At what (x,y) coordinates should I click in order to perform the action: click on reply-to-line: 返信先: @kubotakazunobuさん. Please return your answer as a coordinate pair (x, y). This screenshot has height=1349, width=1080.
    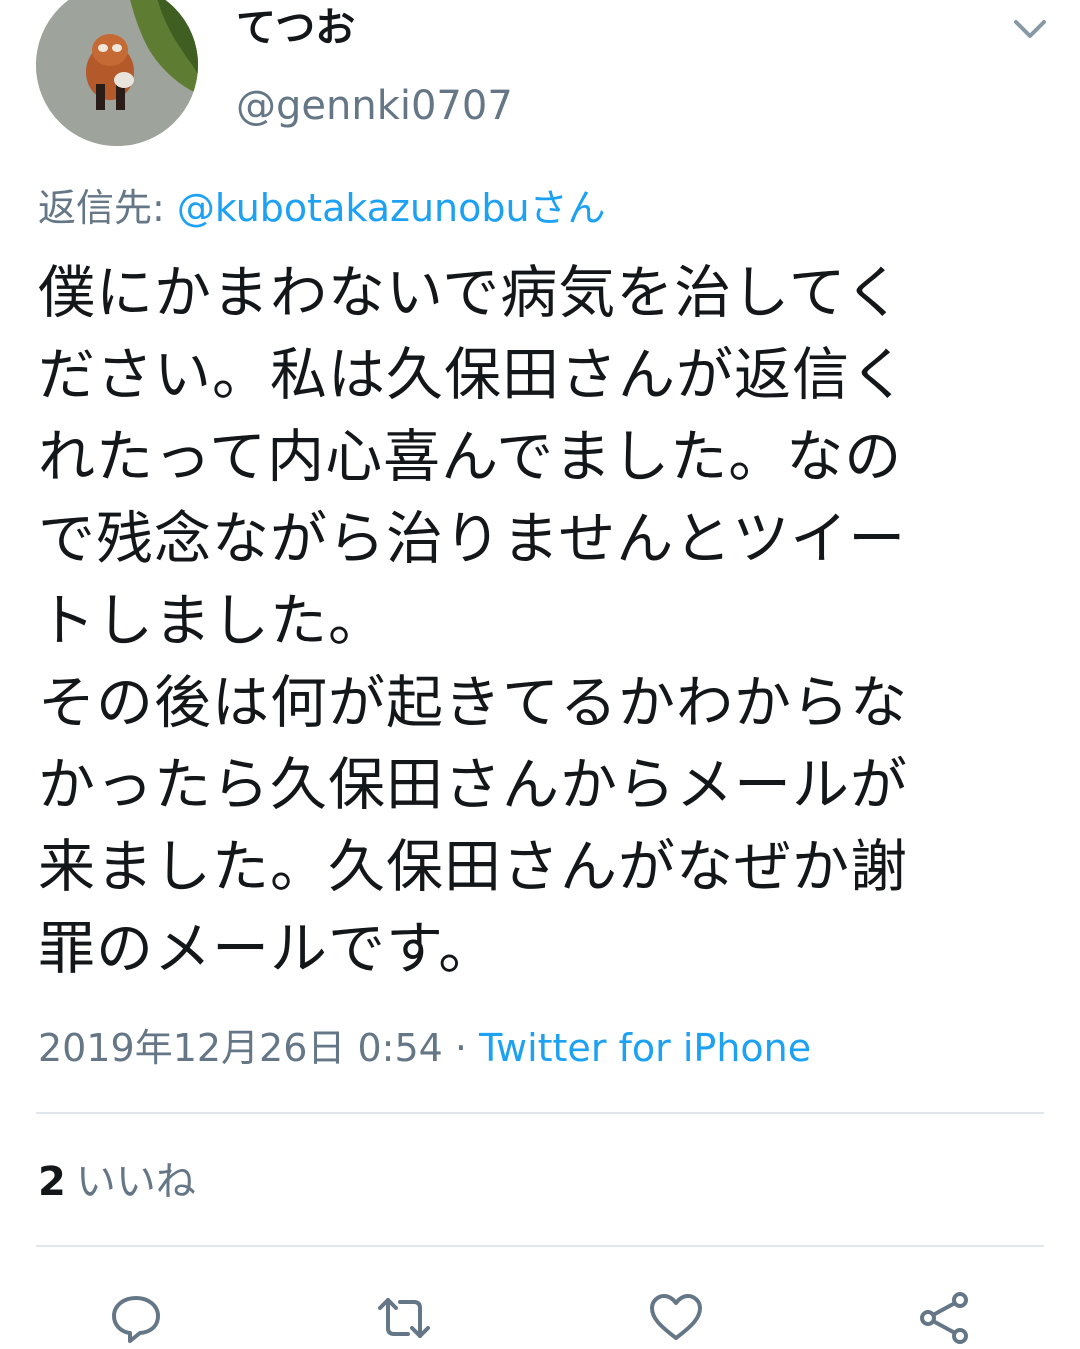
    Looking at the image, I should click on (322, 208).